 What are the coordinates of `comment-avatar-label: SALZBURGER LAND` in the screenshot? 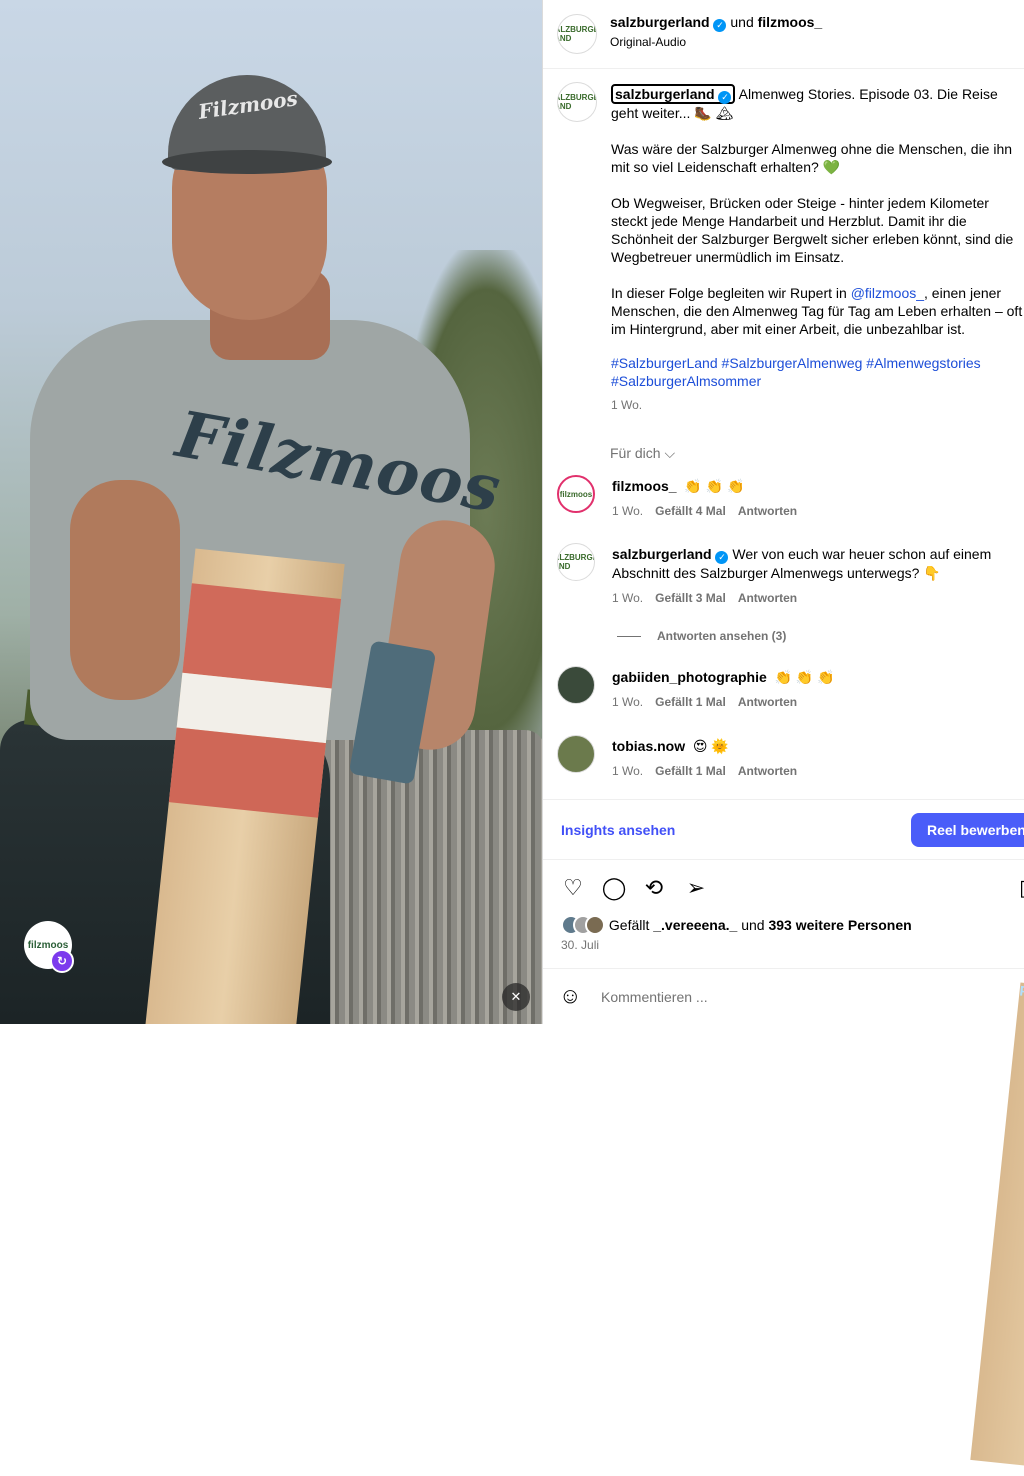 It's located at (576, 562).